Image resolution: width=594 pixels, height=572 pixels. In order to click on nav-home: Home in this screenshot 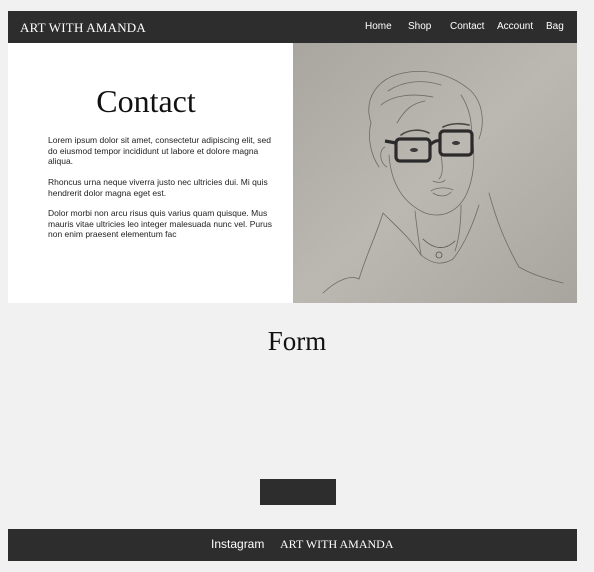, I will do `click(378, 26)`.